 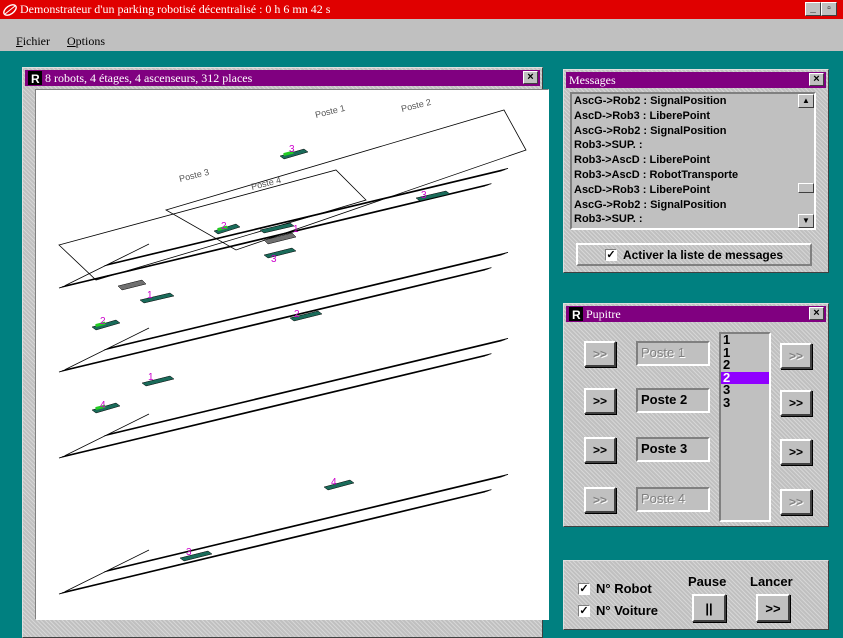 What do you see at coordinates (816, 79) in the screenshot?
I see `messages-close-button: ×` at bounding box center [816, 79].